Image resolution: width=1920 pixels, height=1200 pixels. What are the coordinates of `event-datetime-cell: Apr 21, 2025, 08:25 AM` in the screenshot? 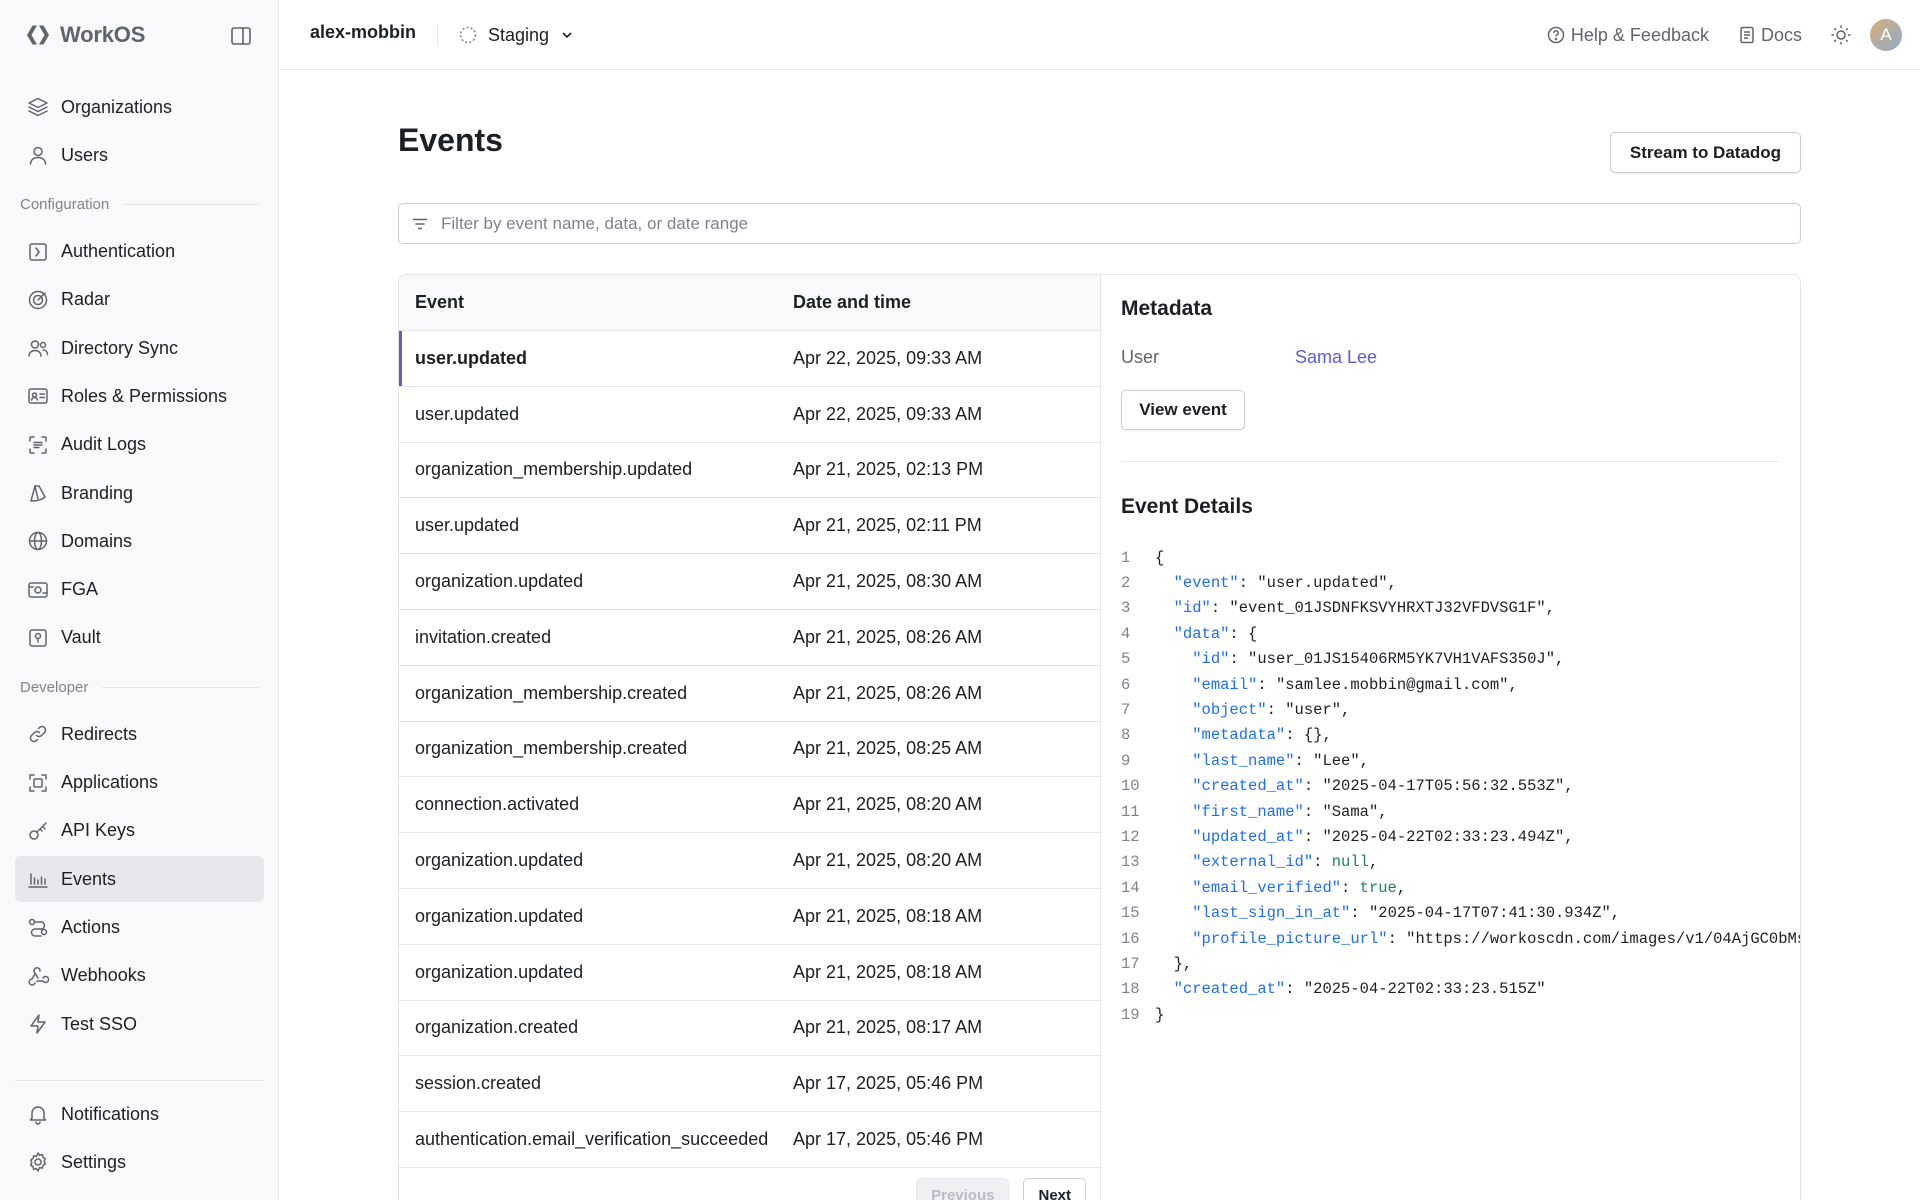 It's located at (888, 748).